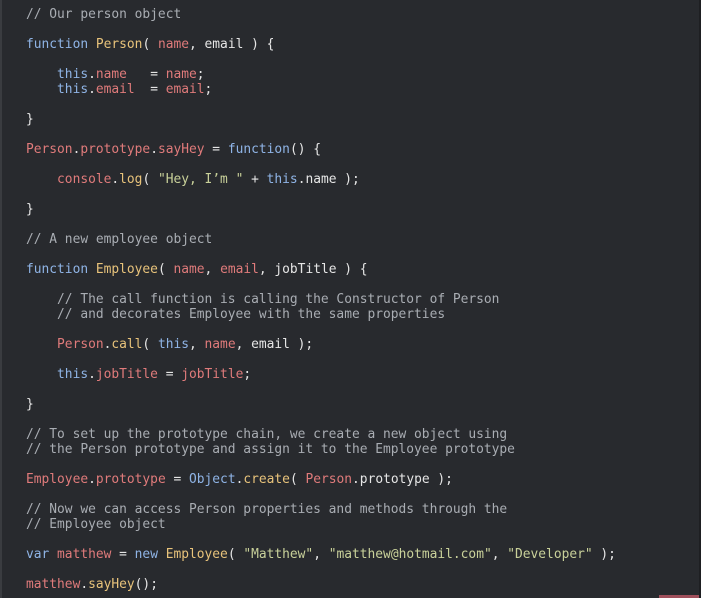 The height and width of the screenshot is (598, 701). I want to click on code-line: this.name = name;, so click(321, 74).